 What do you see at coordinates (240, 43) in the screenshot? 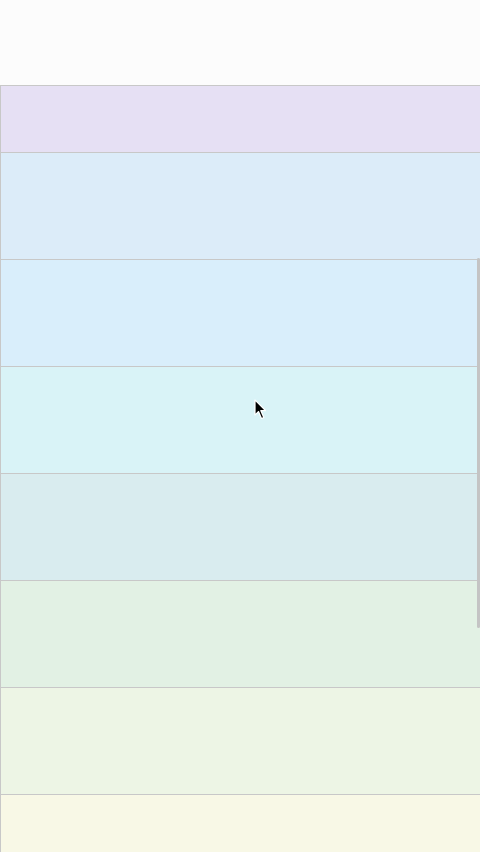
I see `top-bar` at bounding box center [240, 43].